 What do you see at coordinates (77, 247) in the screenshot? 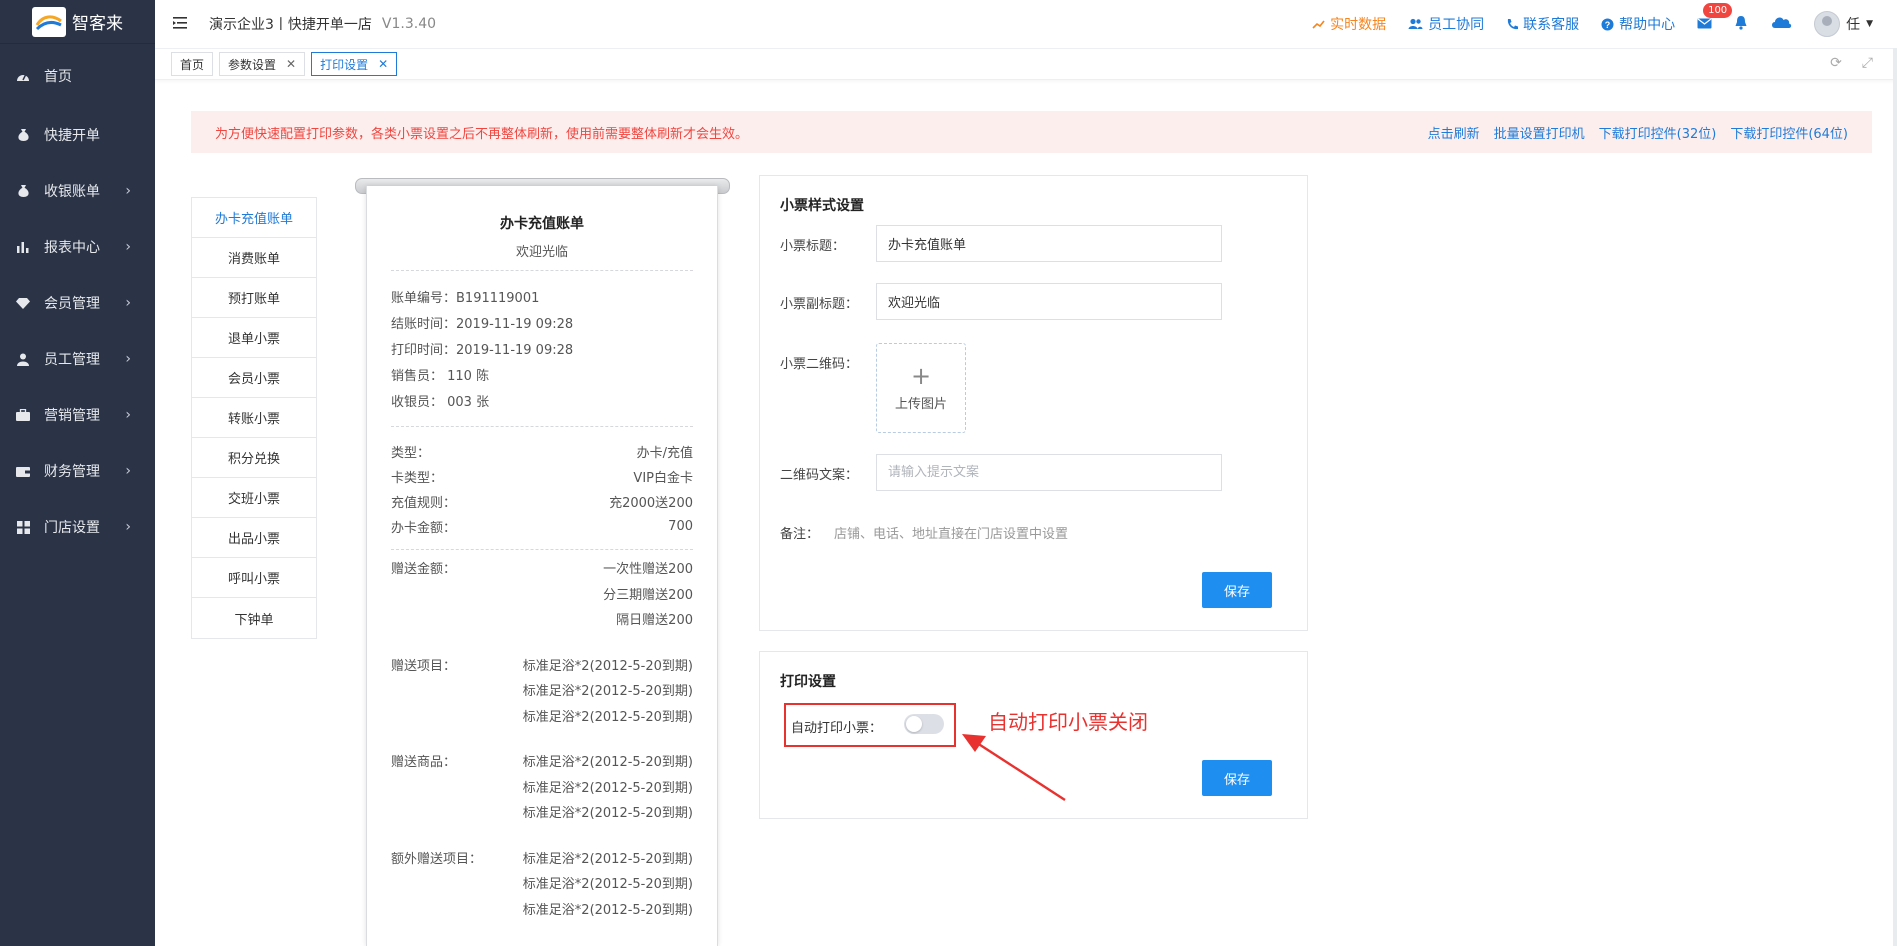
I see `sidebar-item-4: 报表中心 ›` at bounding box center [77, 247].